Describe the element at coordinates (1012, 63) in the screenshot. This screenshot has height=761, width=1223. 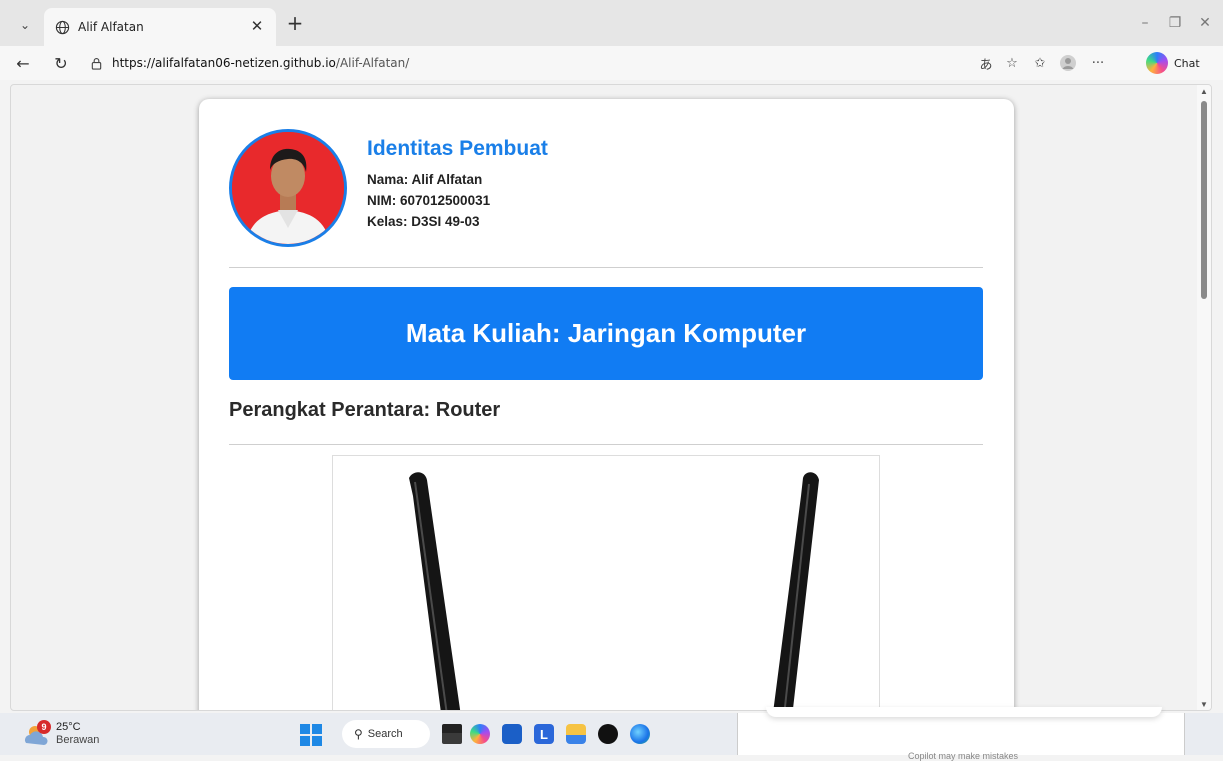
I see `favorite-star-icon: ☆` at that location.